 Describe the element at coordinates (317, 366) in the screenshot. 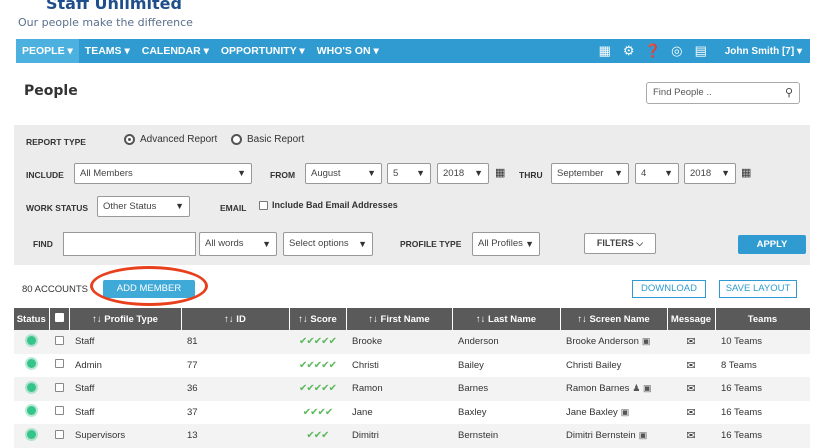

I see `score-cell: ✔✔✔✔✔` at that location.